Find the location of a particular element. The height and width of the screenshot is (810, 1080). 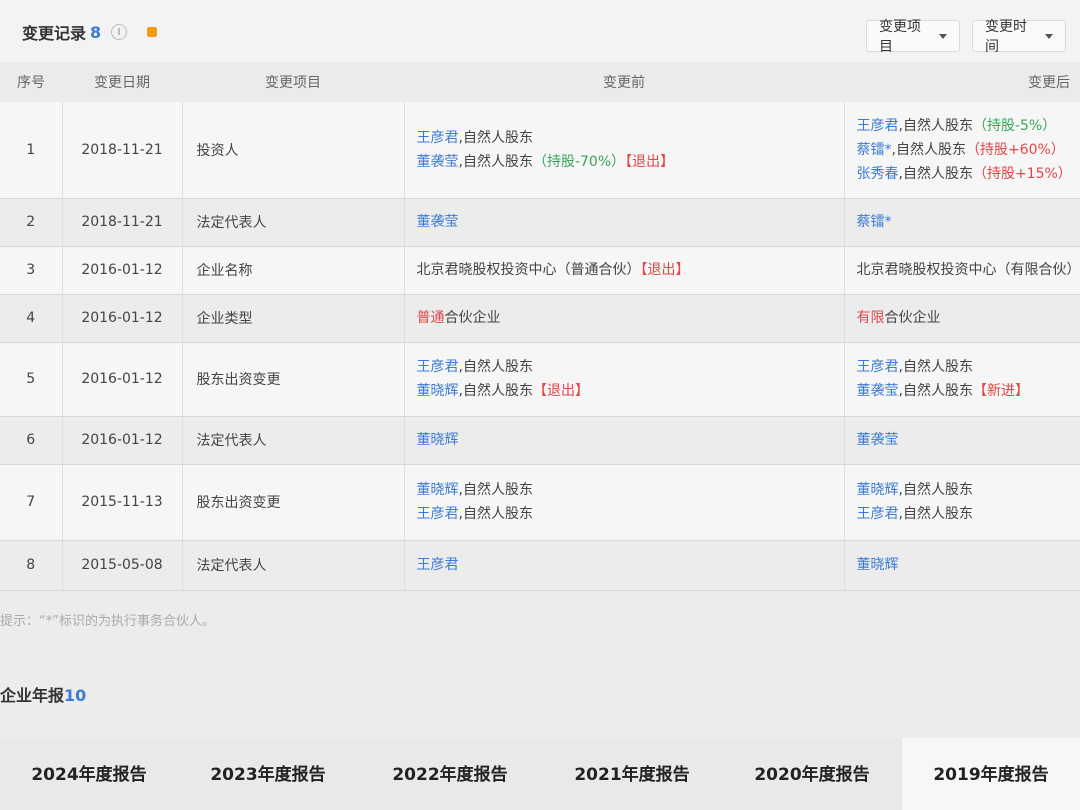

report-label: 2019年度报告 is located at coordinates (991, 775).